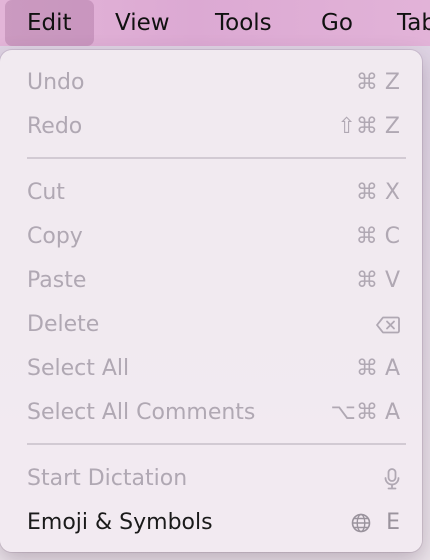 This screenshot has width=430, height=560. I want to click on menu-item-label: Undo, so click(56, 82).